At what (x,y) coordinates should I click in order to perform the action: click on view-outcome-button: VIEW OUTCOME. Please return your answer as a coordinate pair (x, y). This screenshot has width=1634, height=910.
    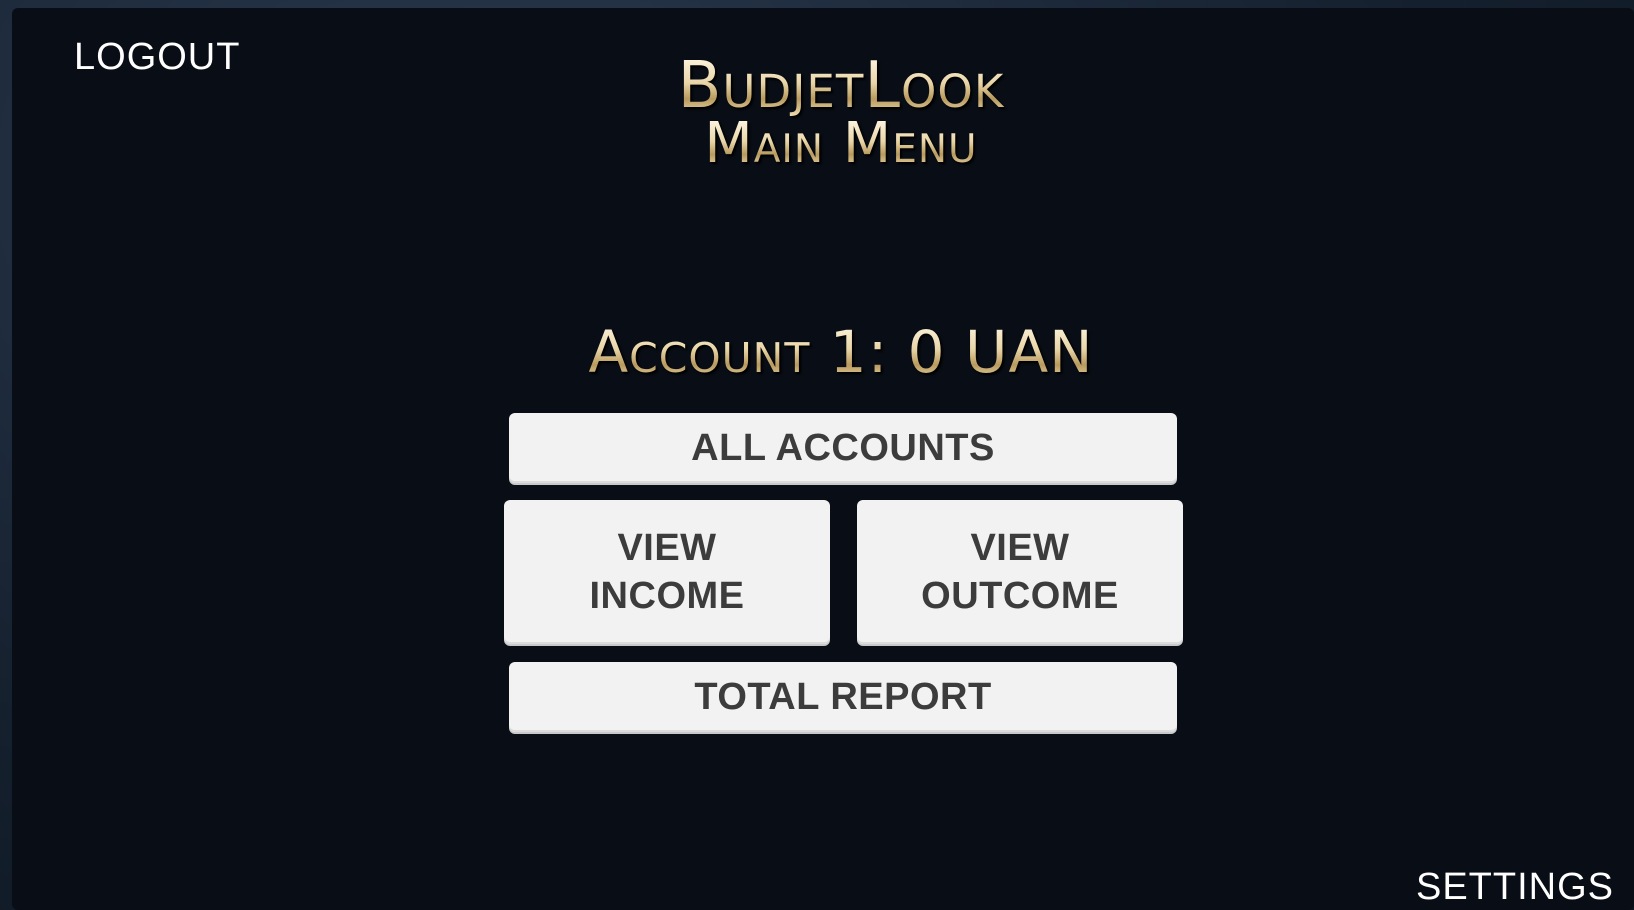
    Looking at the image, I should click on (1020, 572).